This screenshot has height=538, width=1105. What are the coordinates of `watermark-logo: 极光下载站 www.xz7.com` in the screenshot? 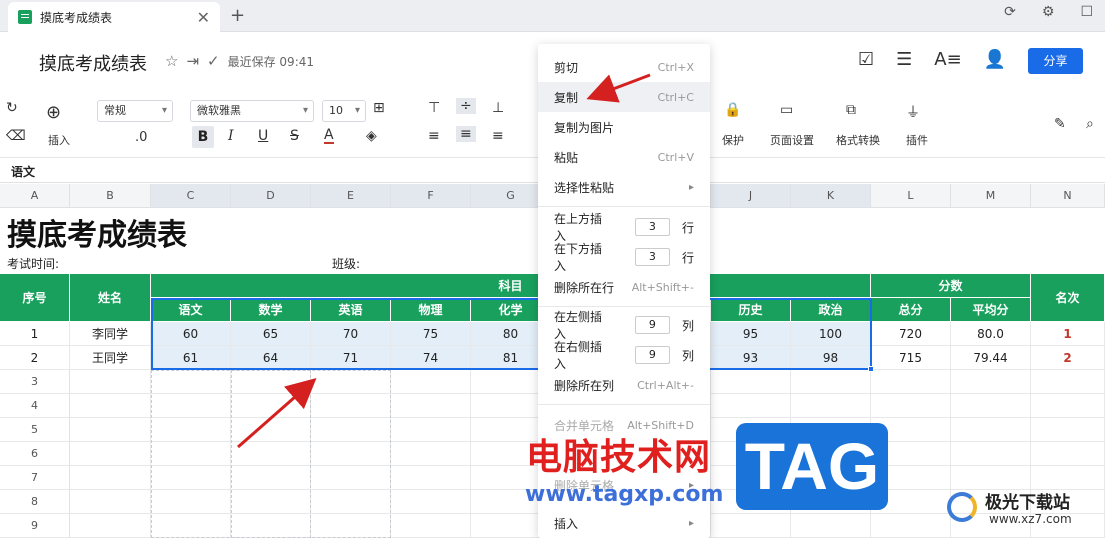 It's located at (1025, 512).